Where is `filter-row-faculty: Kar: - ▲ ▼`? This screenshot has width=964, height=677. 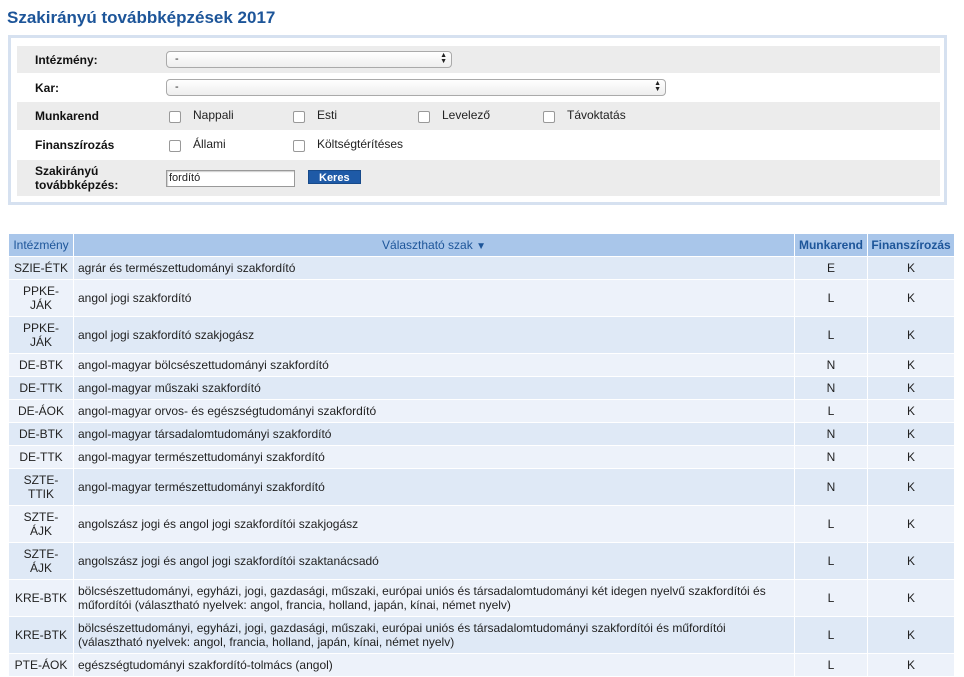 filter-row-faculty: Kar: - ▲ ▼ is located at coordinates (478, 87).